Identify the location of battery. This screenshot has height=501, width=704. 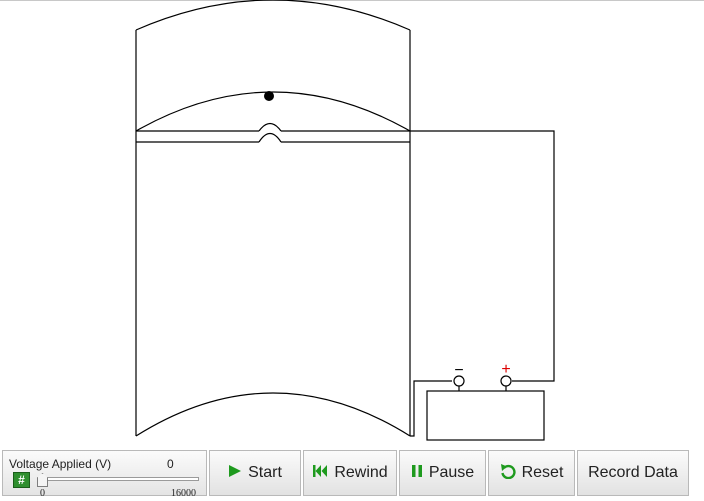
(485, 408).